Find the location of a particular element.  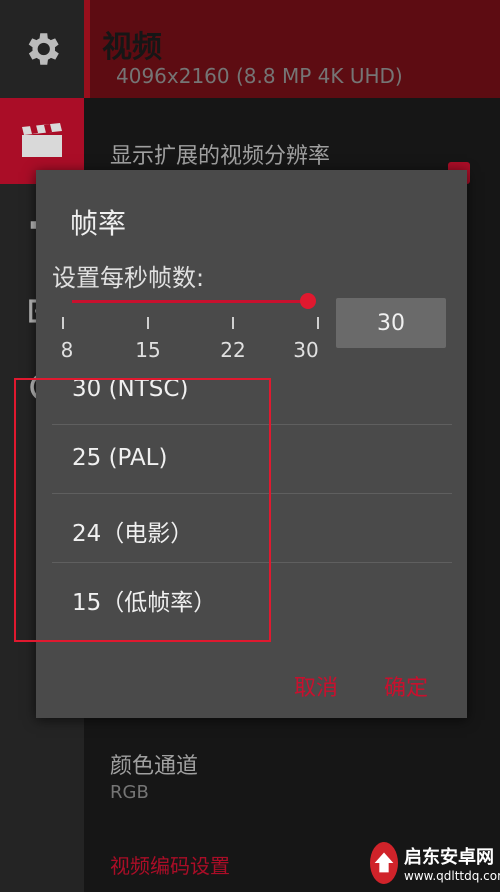

watermark-url: www.qdlttdq.com is located at coordinates (452, 876).